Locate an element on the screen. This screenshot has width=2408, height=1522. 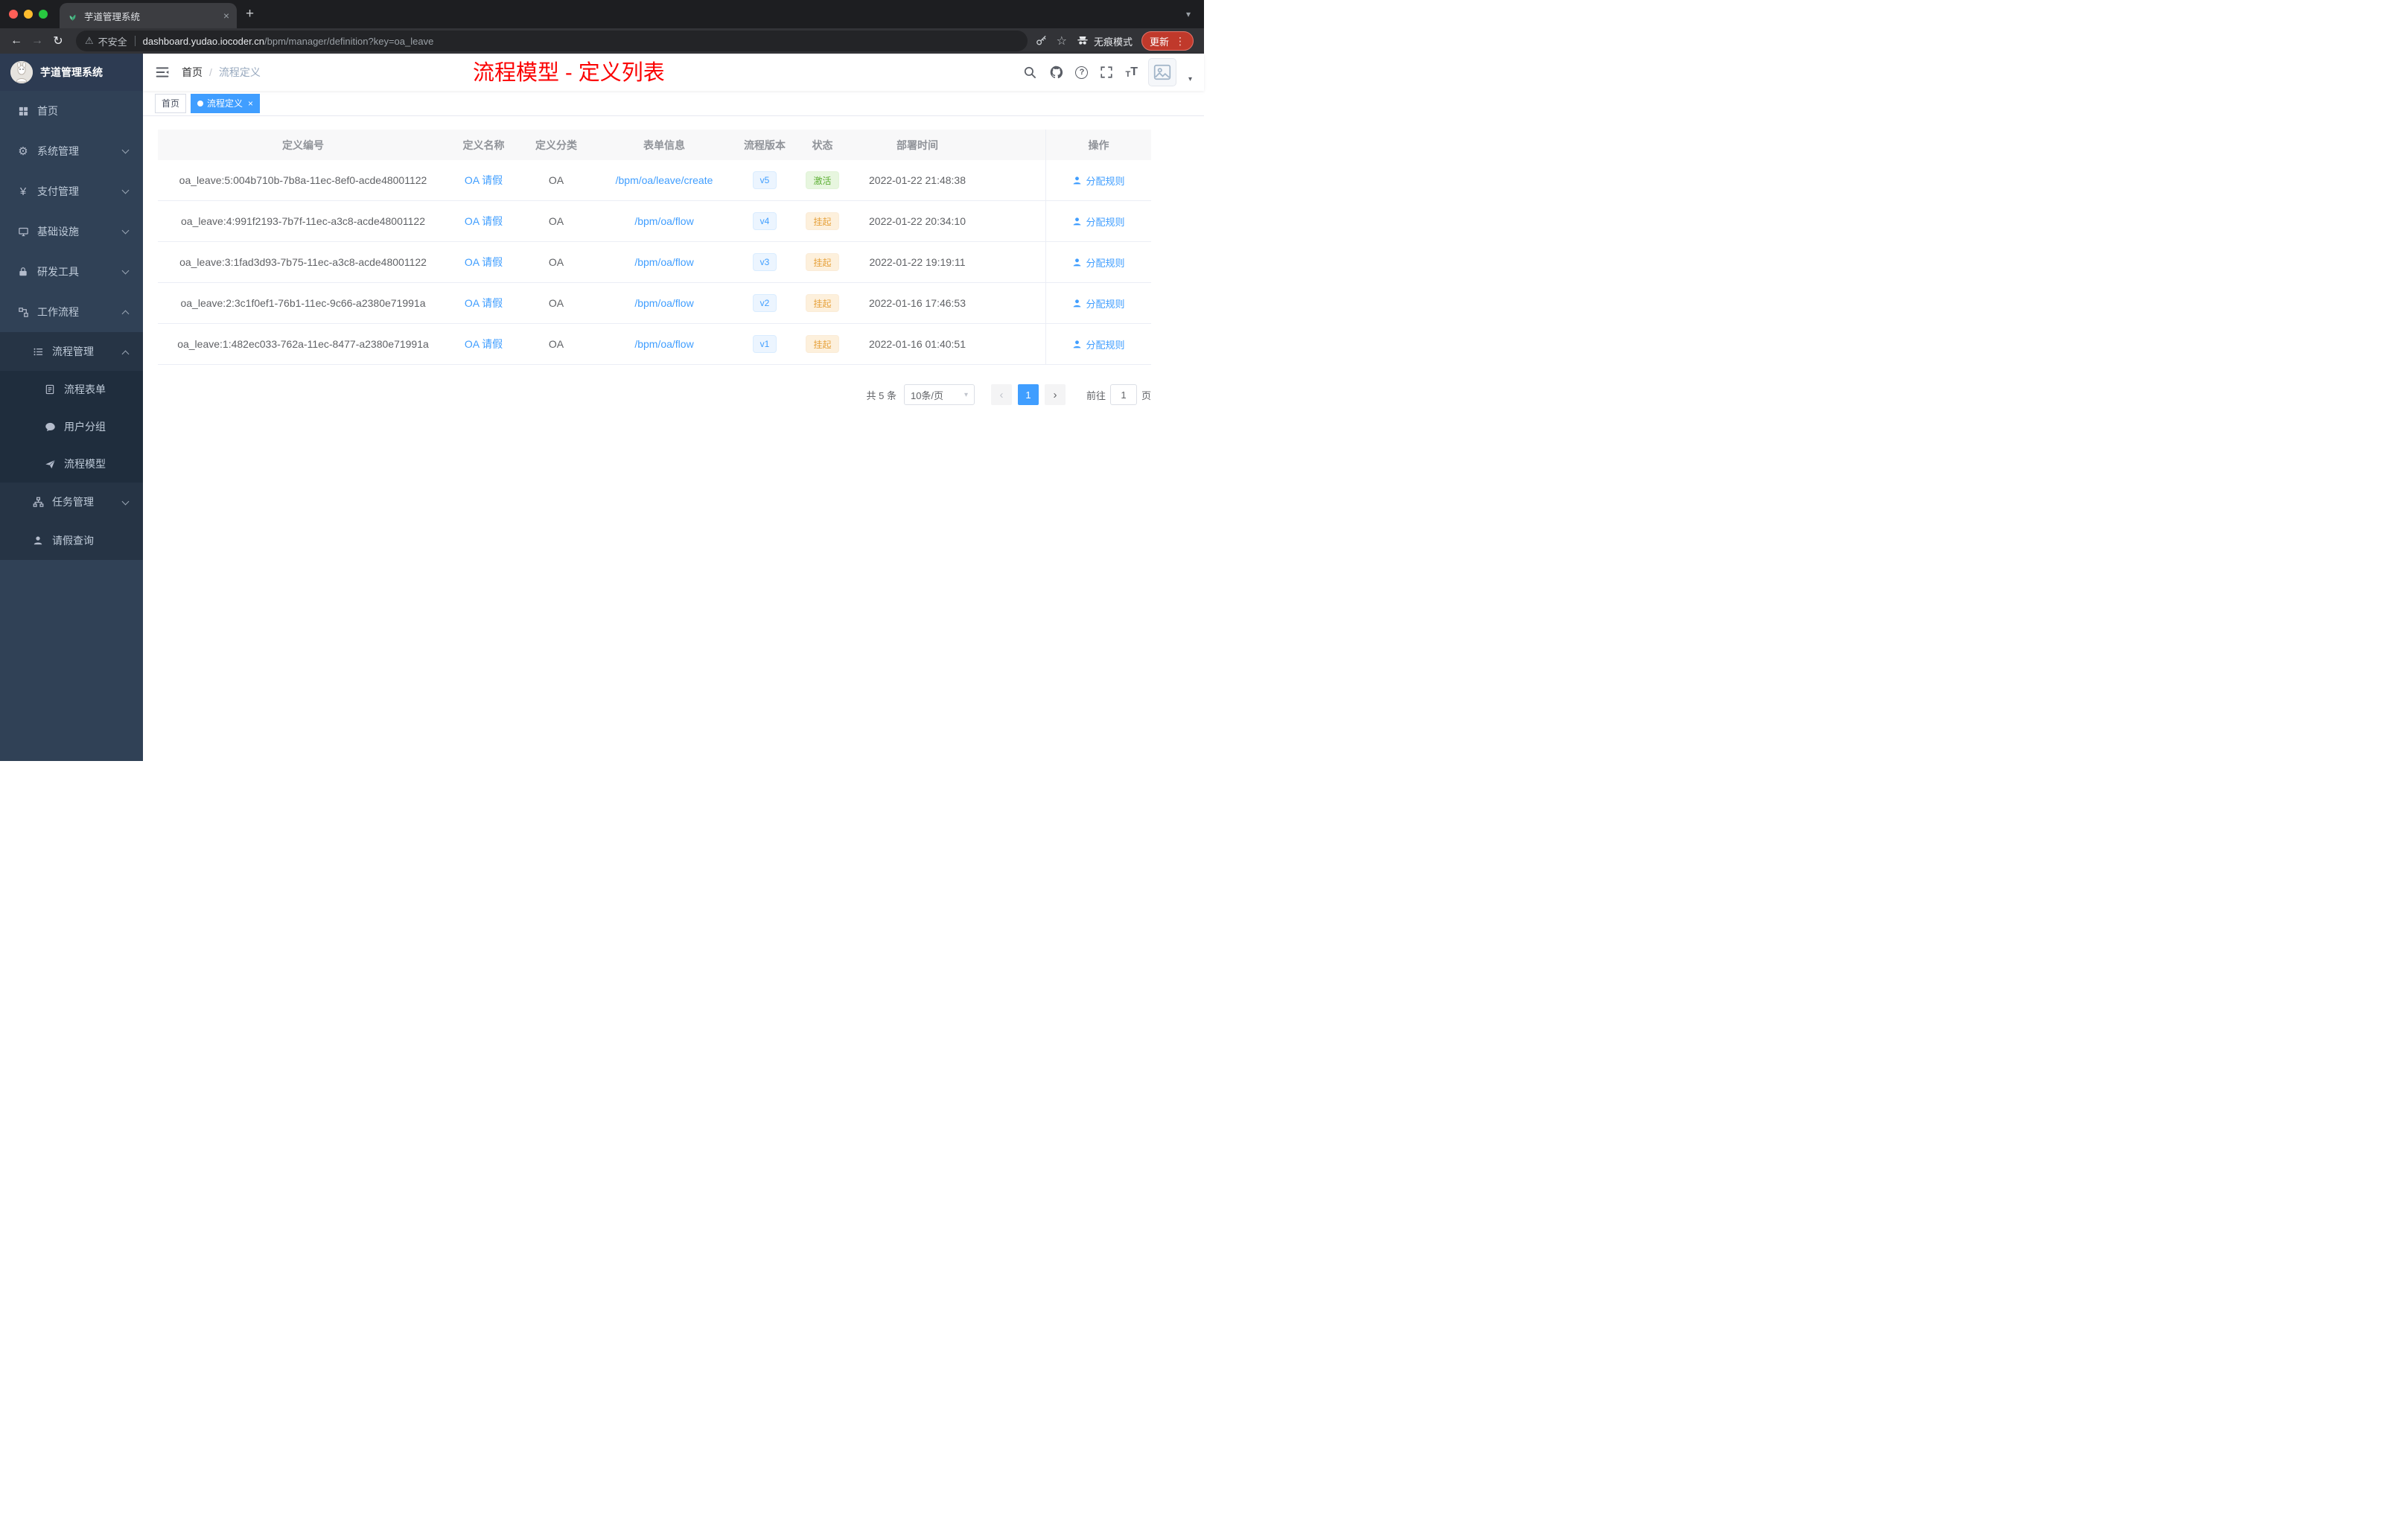
window-controls is located at coordinates (28, 14).